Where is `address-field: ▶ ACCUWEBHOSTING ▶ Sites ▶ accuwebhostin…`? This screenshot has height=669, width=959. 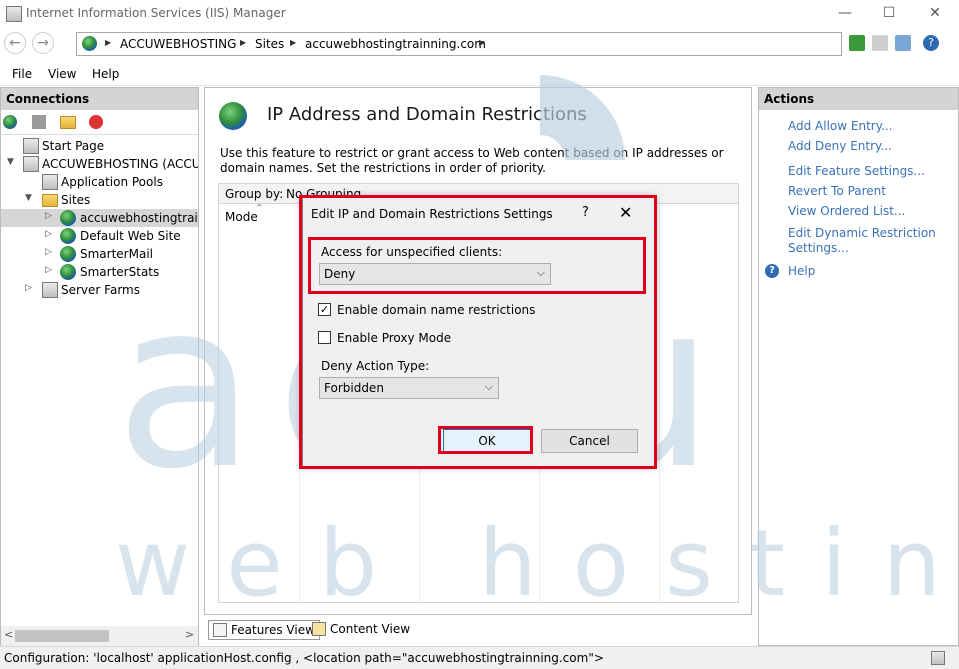
address-field: ▶ ACCUWEBHOSTING ▶ Sites ▶ accuwebhostin… is located at coordinates (459, 44).